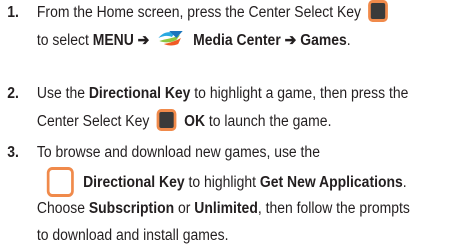  What do you see at coordinates (60, 182) in the screenshot?
I see `directional-key-icon` at bounding box center [60, 182].